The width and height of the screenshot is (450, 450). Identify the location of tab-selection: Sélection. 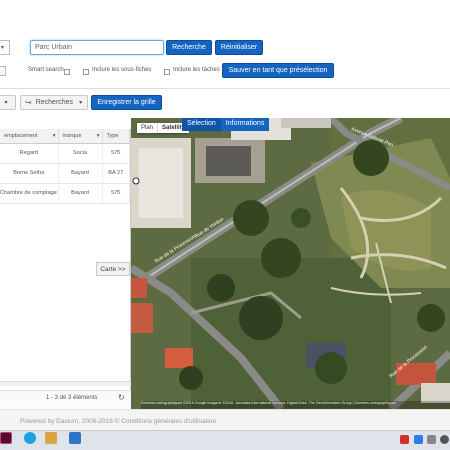
(201, 124).